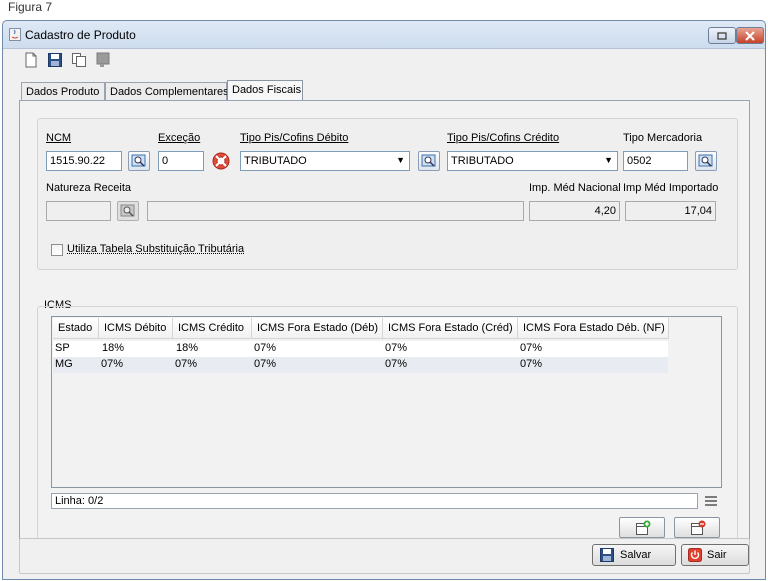 The image size is (768, 581). What do you see at coordinates (187, 348) in the screenshot?
I see `cell-icms-credito: 18%` at bounding box center [187, 348].